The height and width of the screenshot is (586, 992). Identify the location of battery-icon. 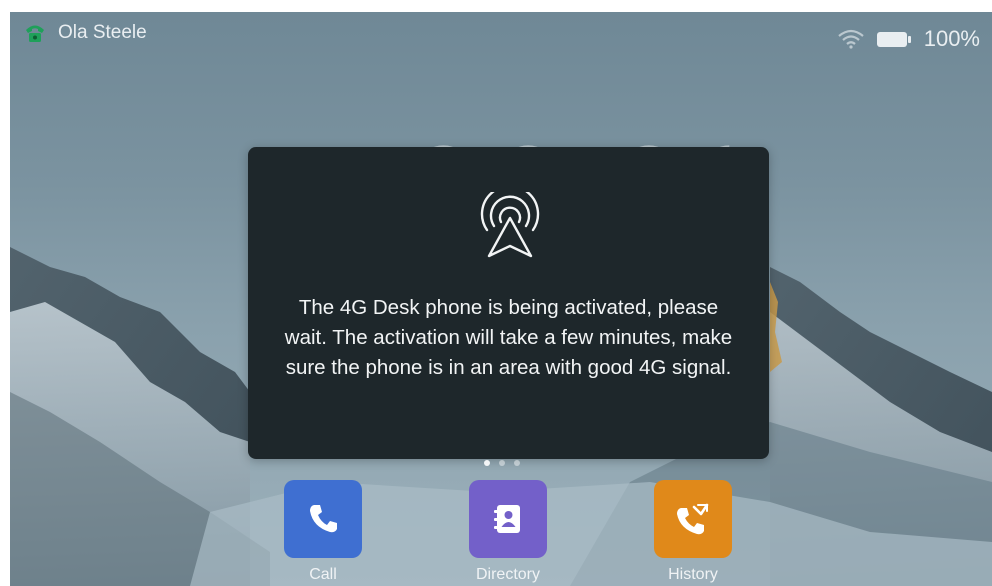
(893, 39).